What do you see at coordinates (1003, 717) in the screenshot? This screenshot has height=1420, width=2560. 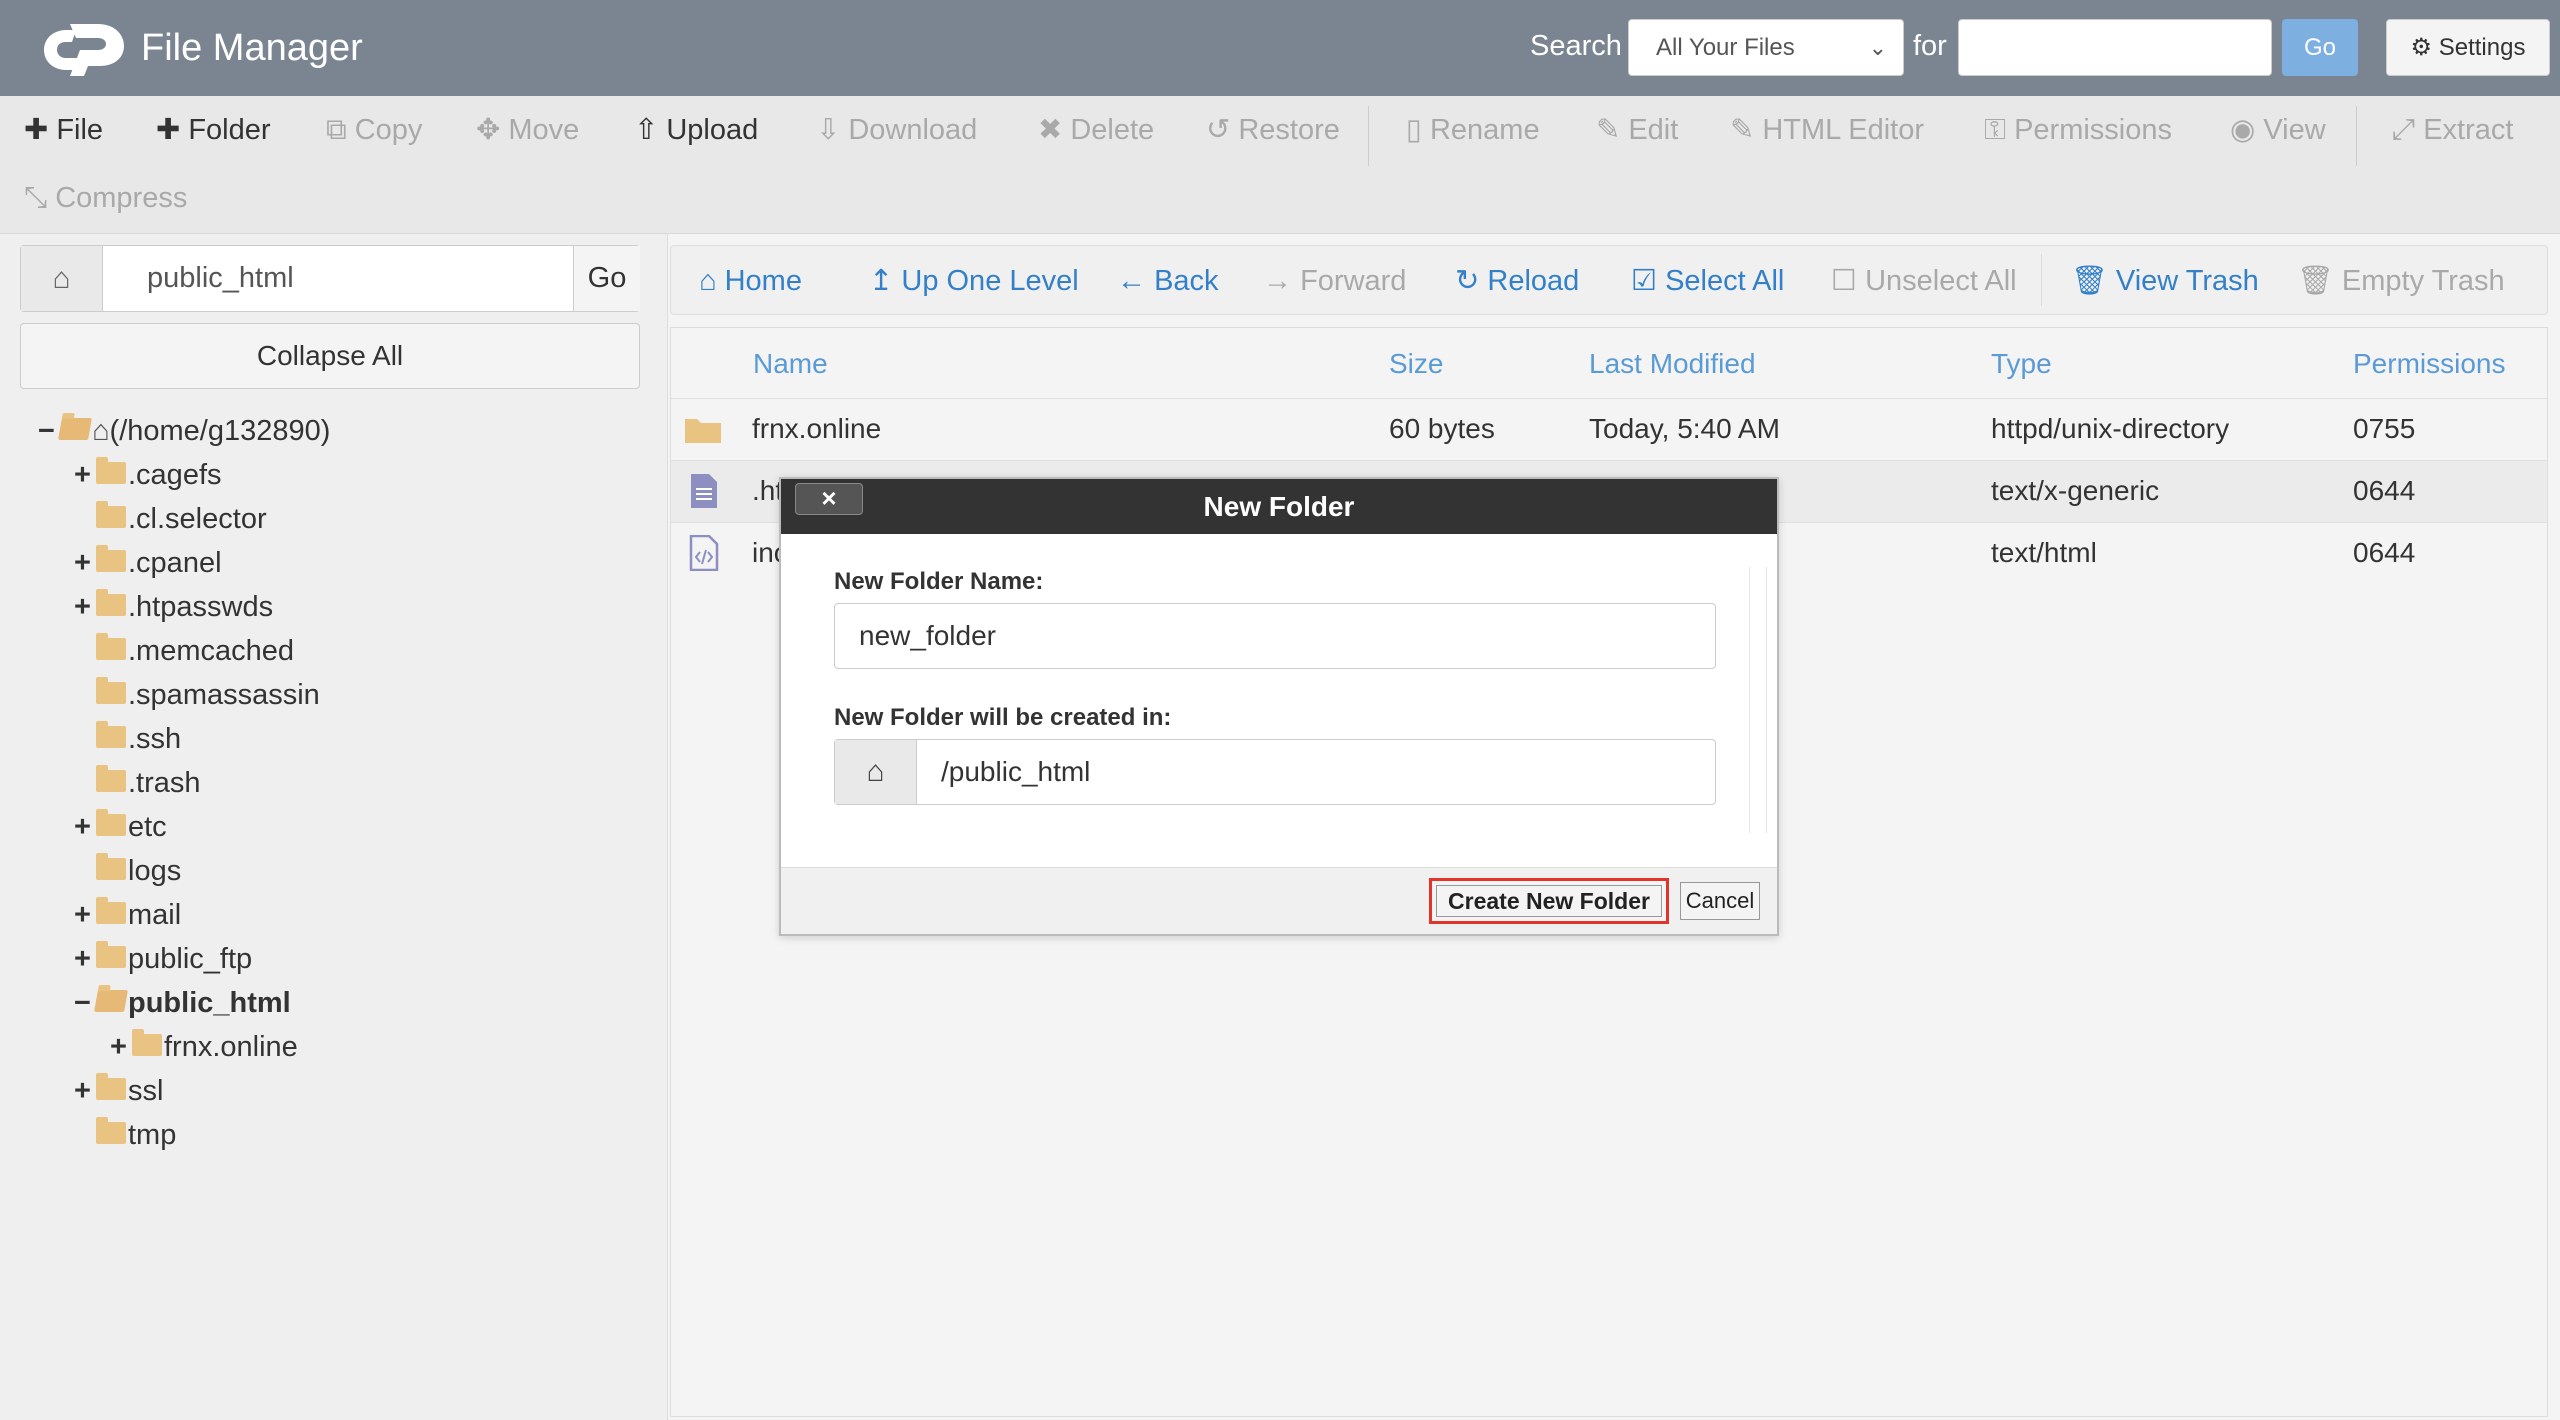 I see `folder-location-label: New Folder will be created in:` at bounding box center [1003, 717].